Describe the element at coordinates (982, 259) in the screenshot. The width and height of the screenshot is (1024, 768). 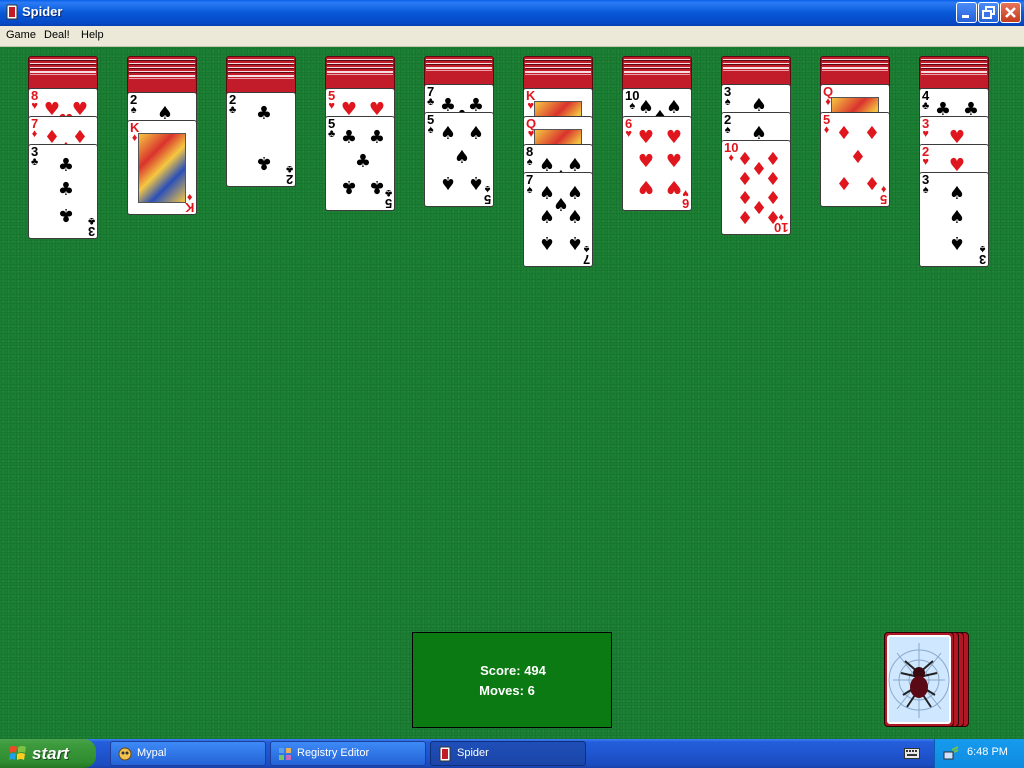
I see `card-rank: 3` at that location.